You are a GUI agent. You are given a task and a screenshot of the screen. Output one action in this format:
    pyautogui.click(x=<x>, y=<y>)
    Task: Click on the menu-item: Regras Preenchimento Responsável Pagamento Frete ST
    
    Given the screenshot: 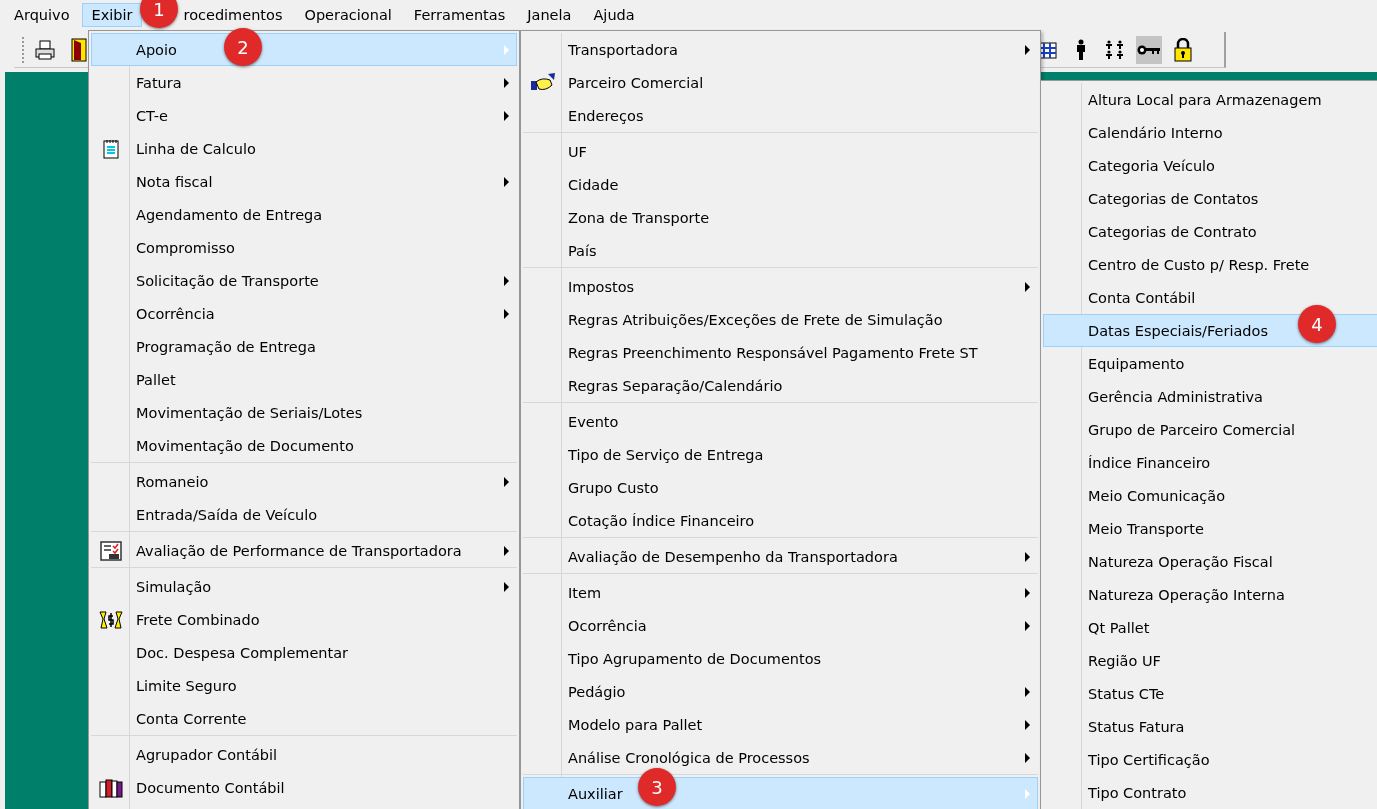 What is the action you would take?
    pyautogui.click(x=780, y=352)
    